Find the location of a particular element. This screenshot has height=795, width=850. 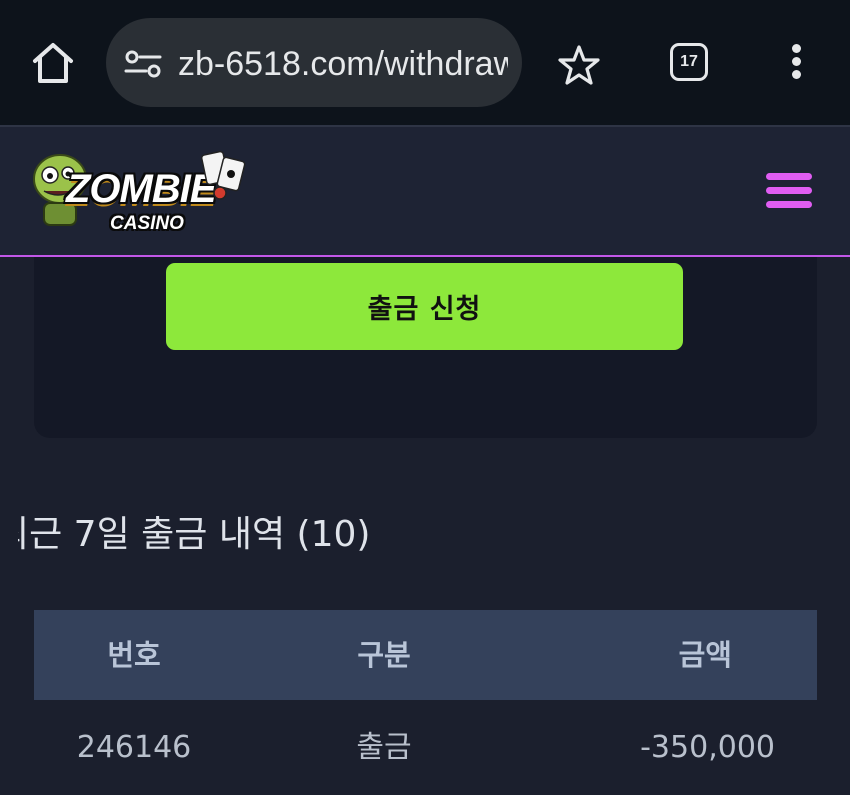

url-text: zb-6518.com/withdraw is located at coordinates (343, 64).